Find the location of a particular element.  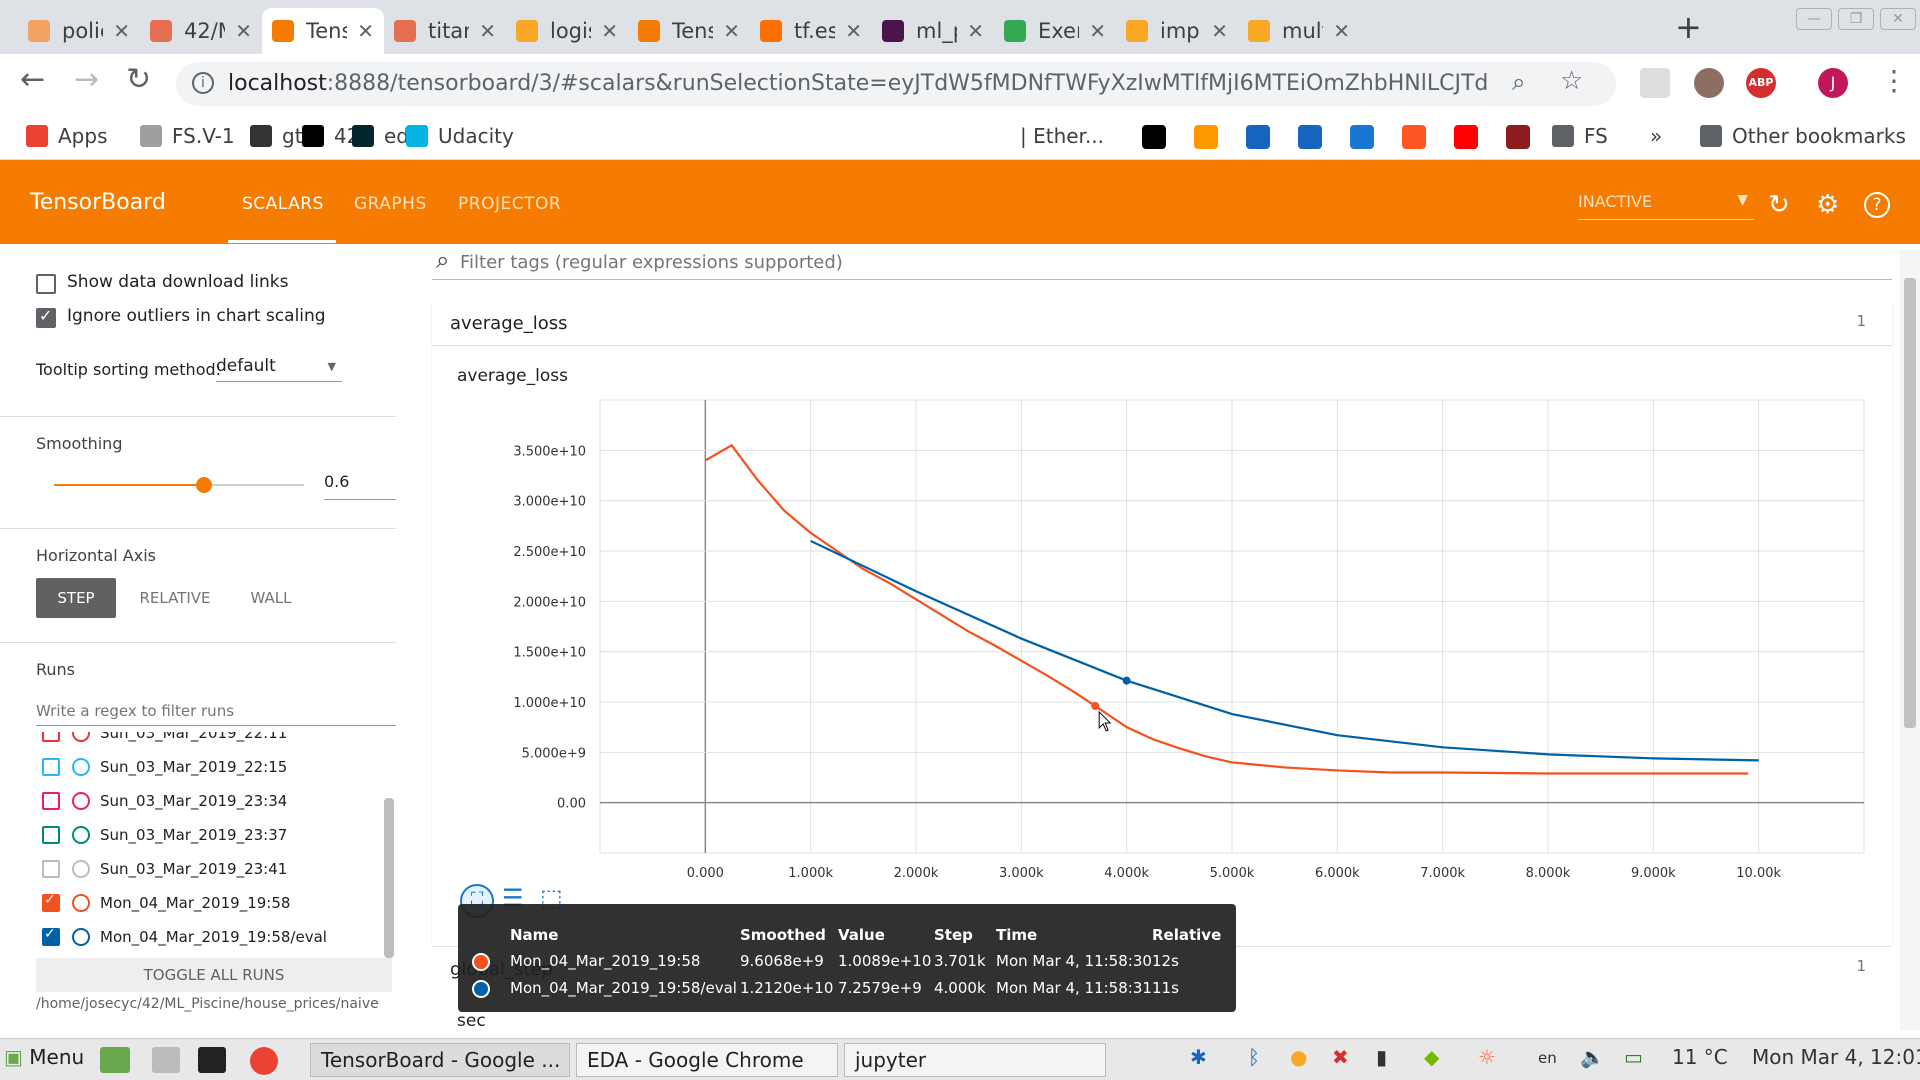

volume-icon: 🔈 is located at coordinates (1592, 1057).